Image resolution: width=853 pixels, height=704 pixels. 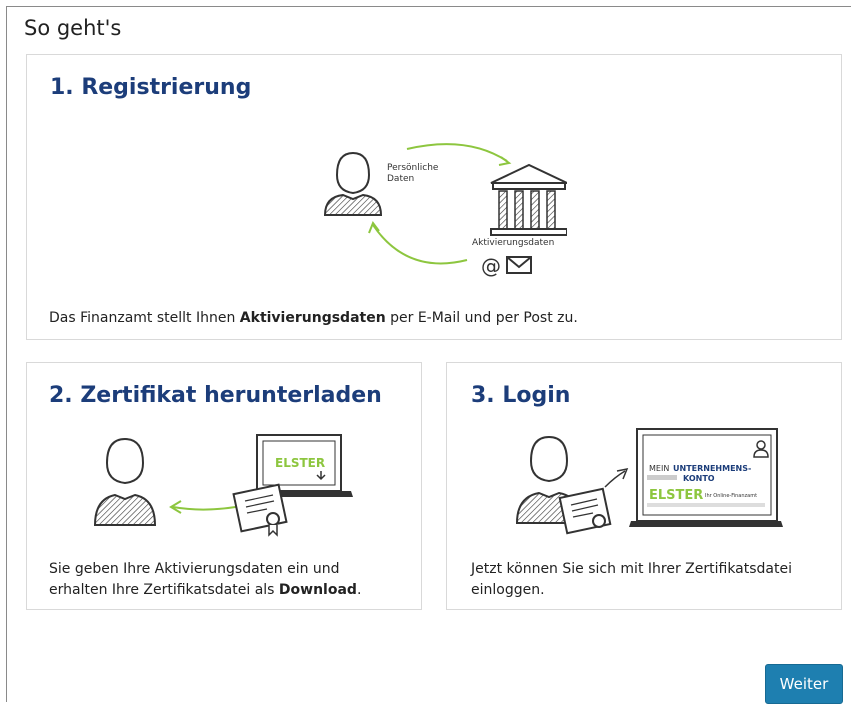 I want to click on page-title: So geht's, so click(x=73, y=28).